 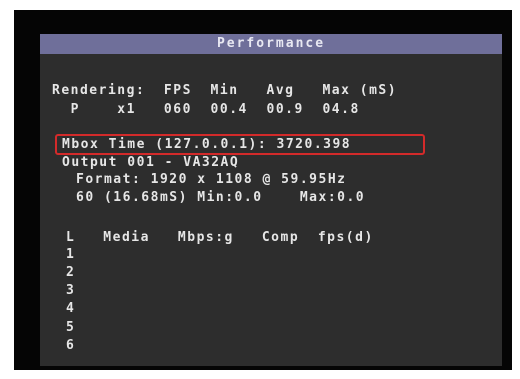 I want to click on output-format: Format: 1920 x 1108 @ 59.95Hz, so click(x=211, y=179).